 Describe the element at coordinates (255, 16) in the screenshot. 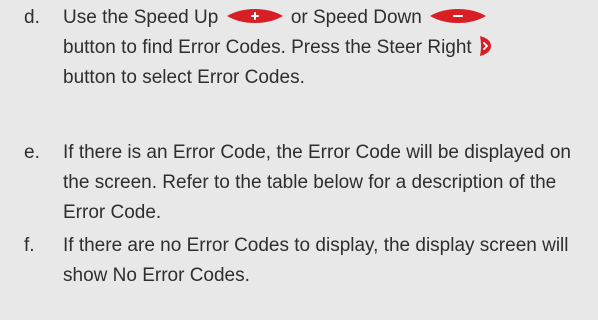

I see `speed-up-button-icon` at that location.